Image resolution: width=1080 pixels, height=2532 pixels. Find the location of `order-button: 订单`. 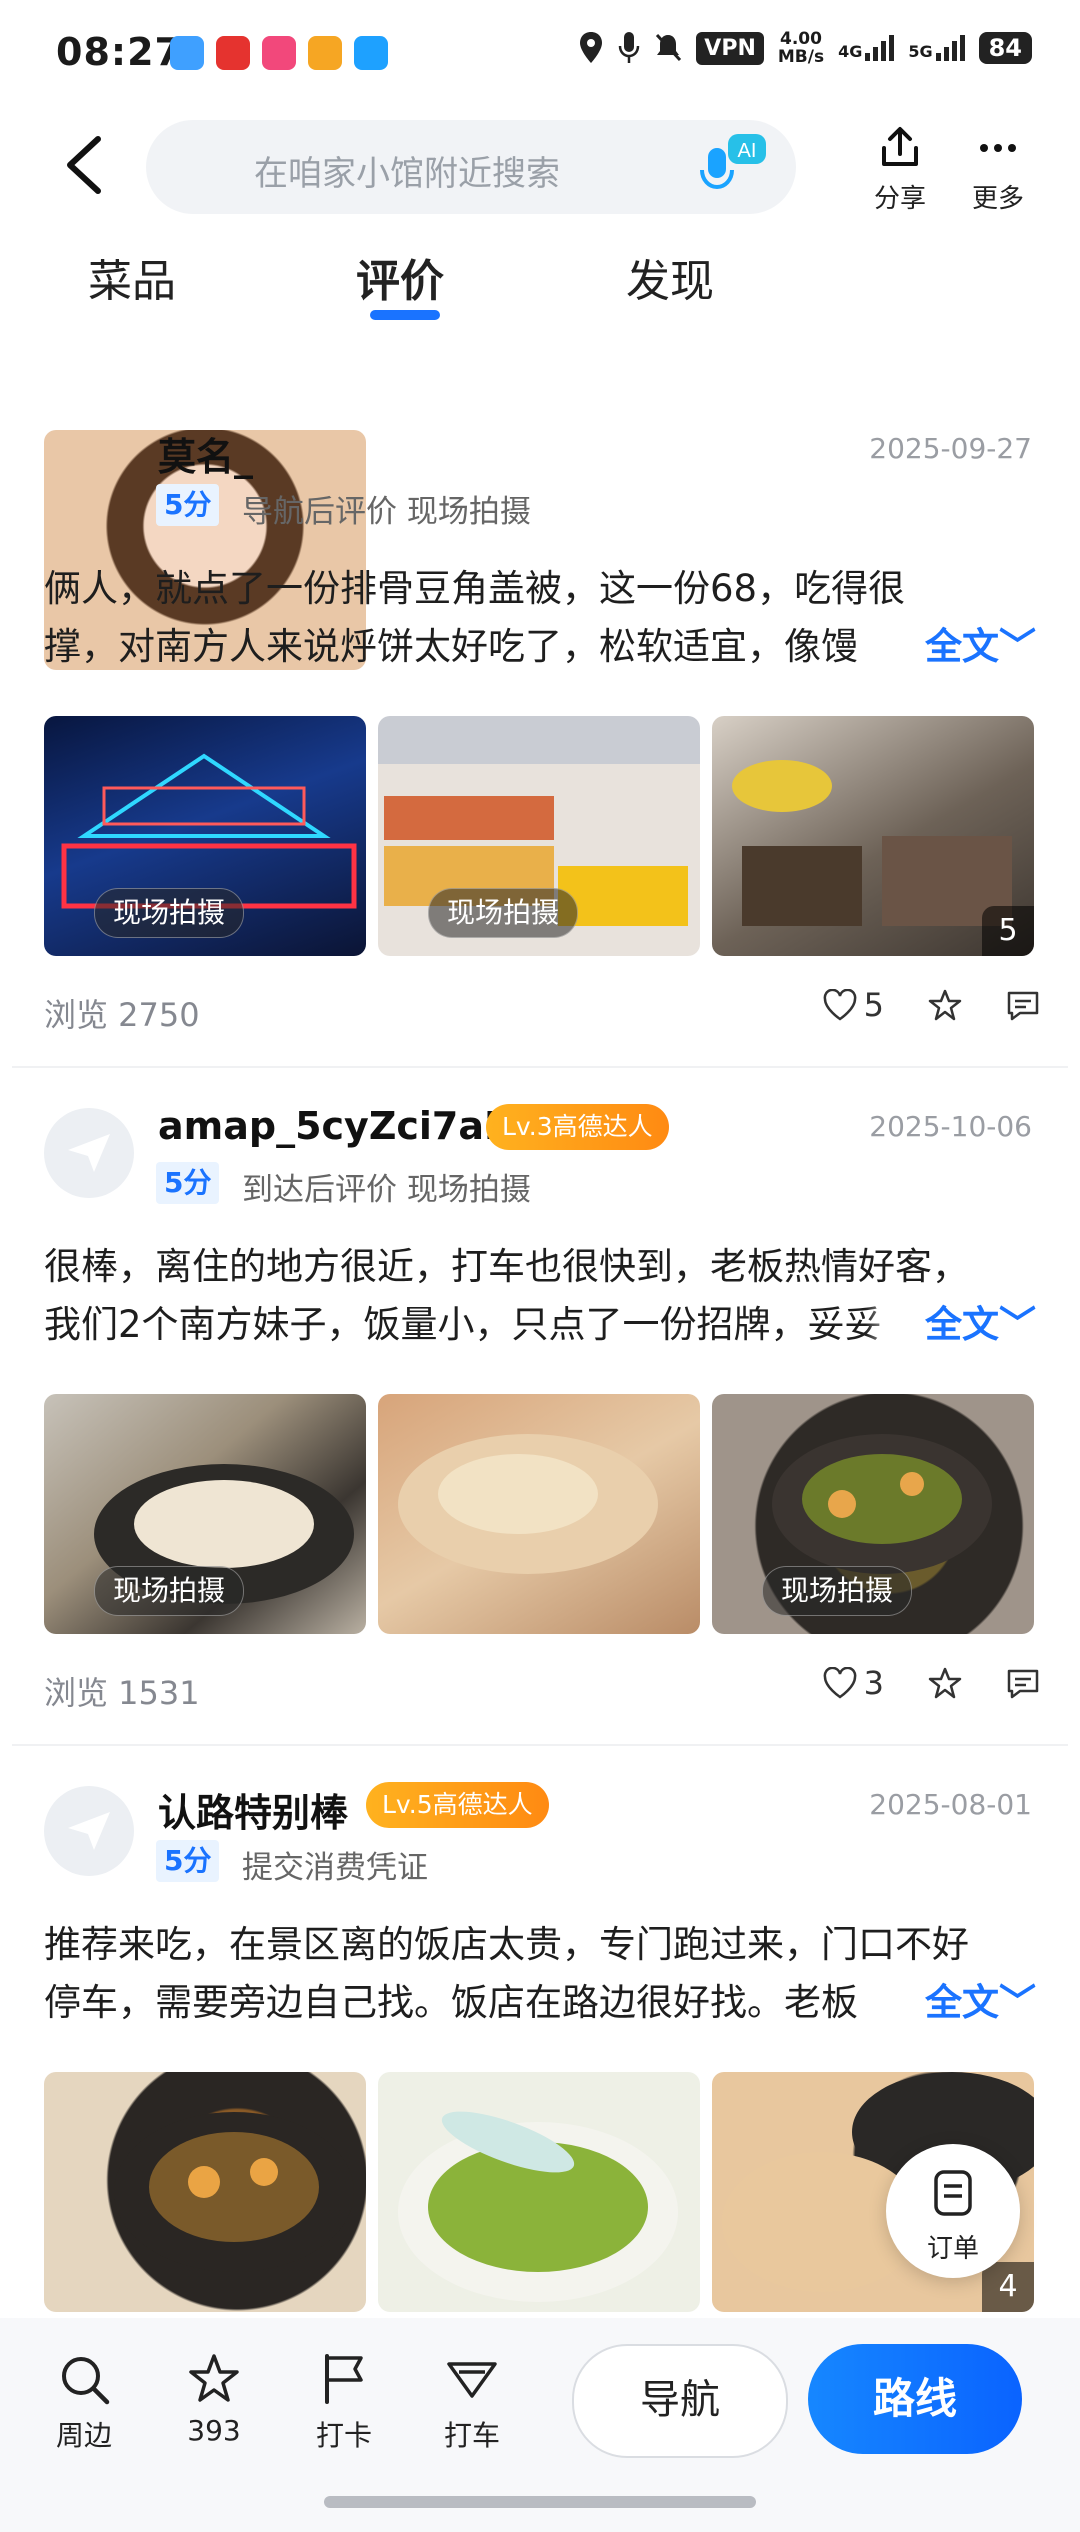

order-button: 订单 is located at coordinates (953, 2211).